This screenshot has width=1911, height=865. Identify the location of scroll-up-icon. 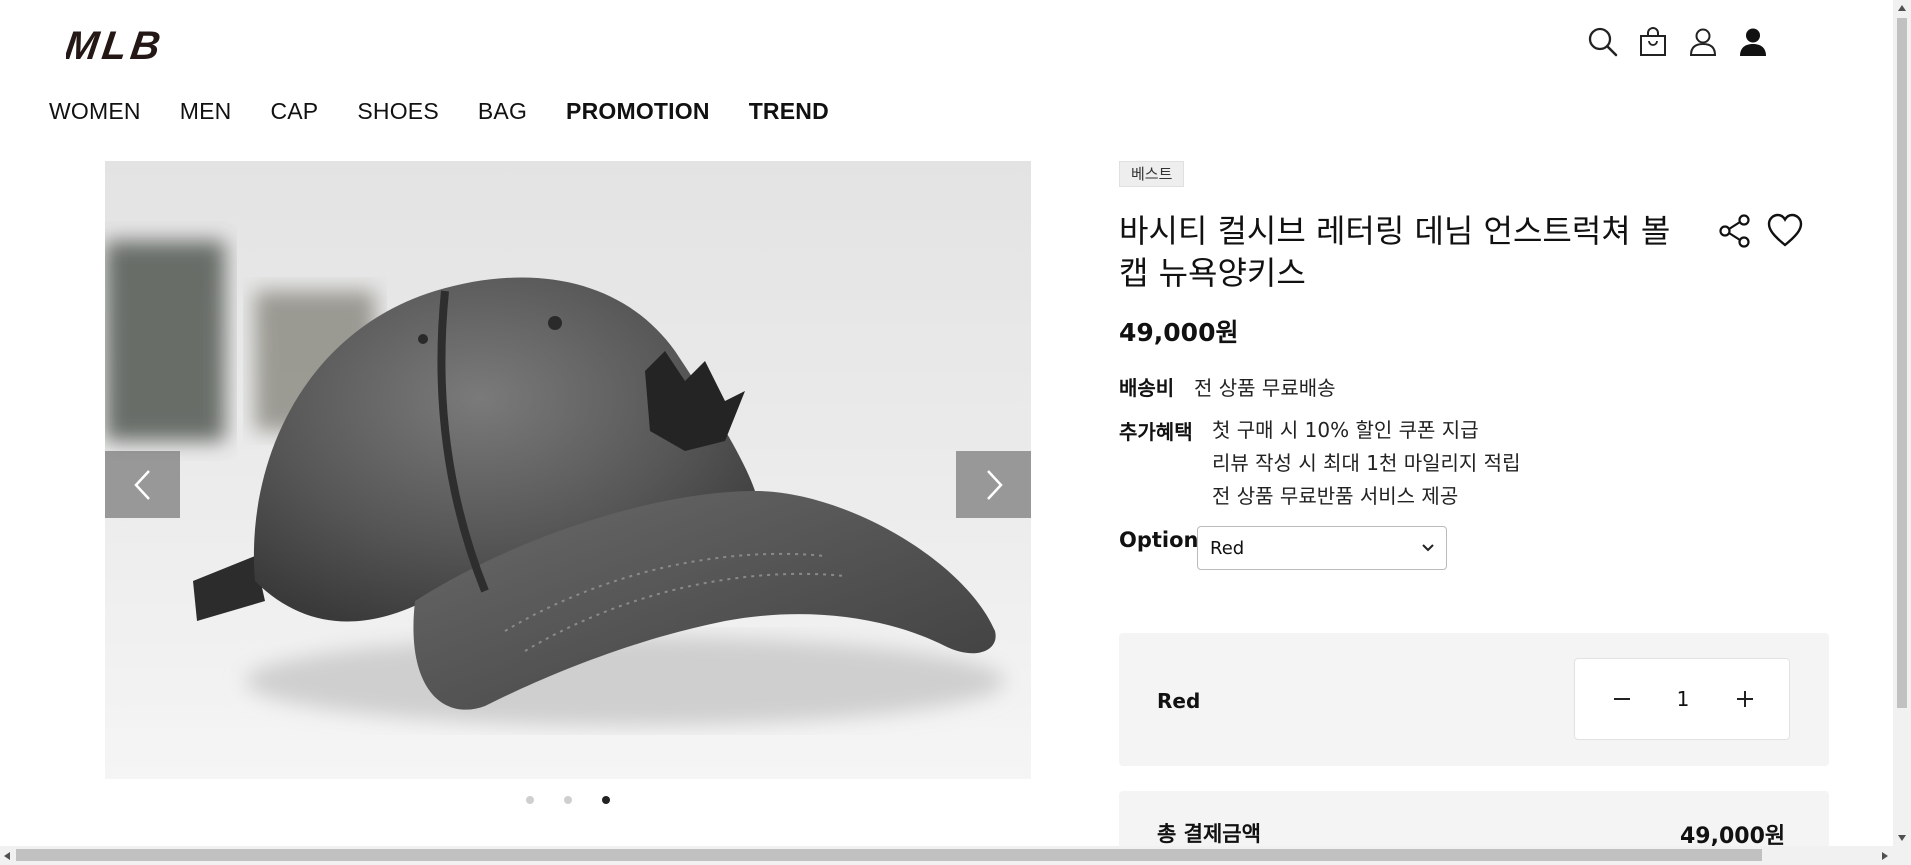
(1902, 8).